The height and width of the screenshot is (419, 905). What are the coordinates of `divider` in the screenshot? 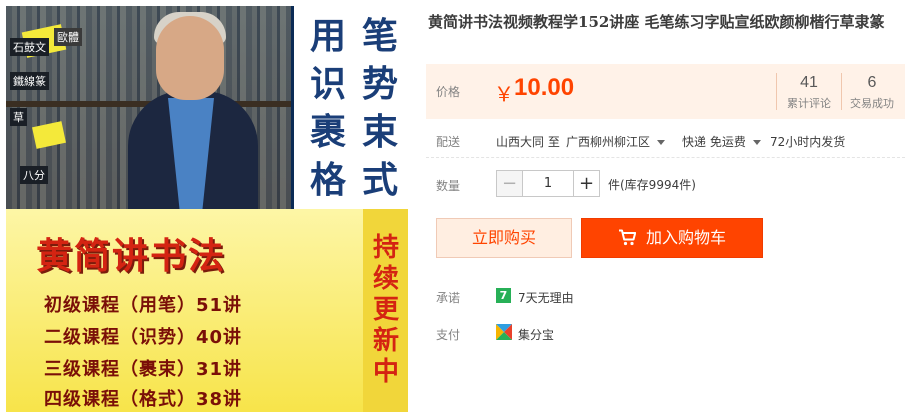 It's located at (665, 157).